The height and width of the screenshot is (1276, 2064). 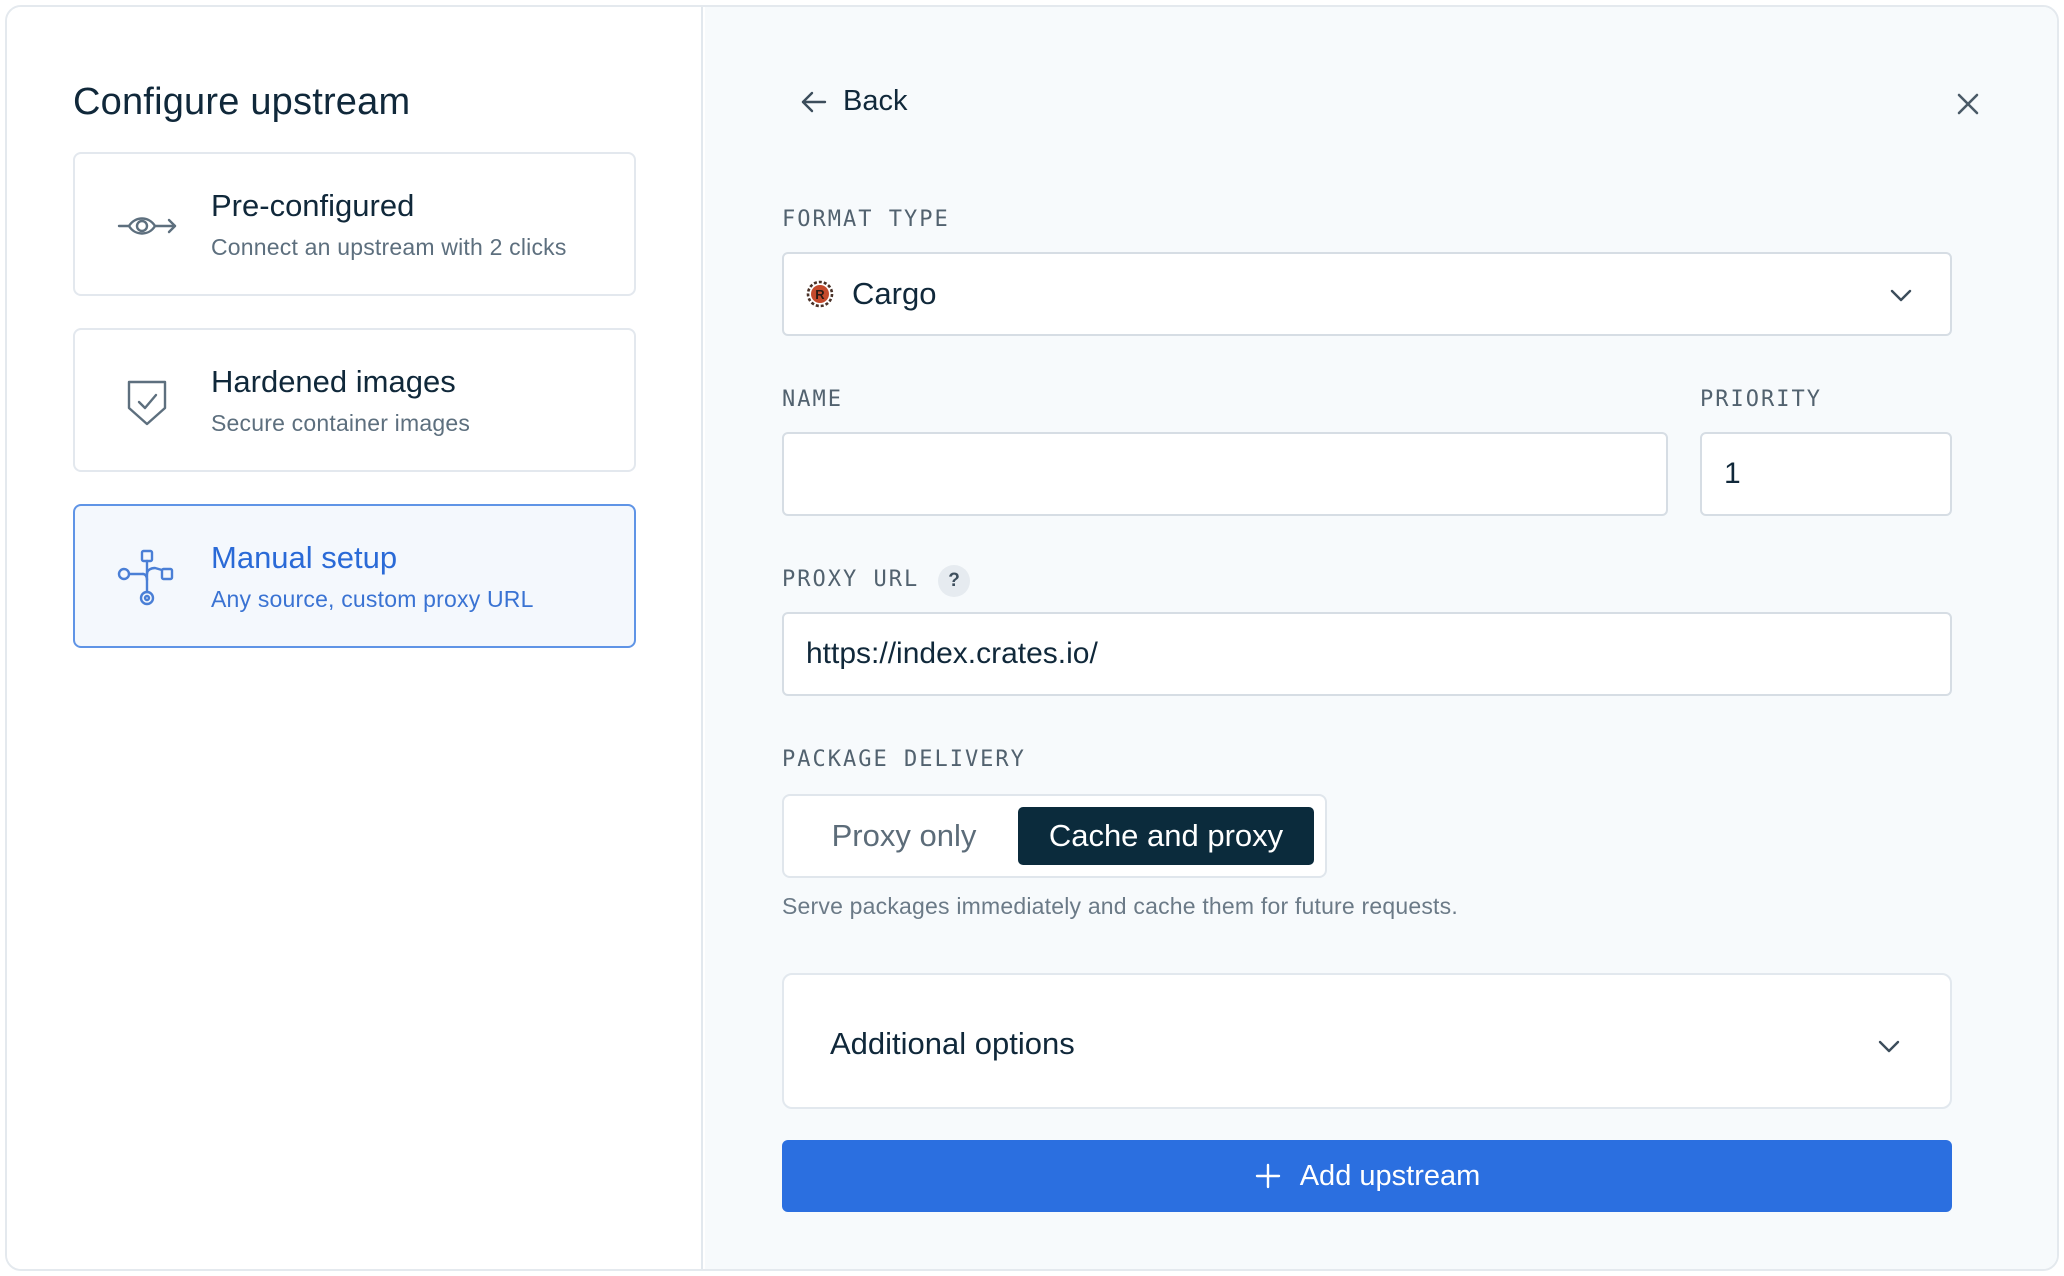 What do you see at coordinates (1826, 474) in the screenshot?
I see `priority-input` at bounding box center [1826, 474].